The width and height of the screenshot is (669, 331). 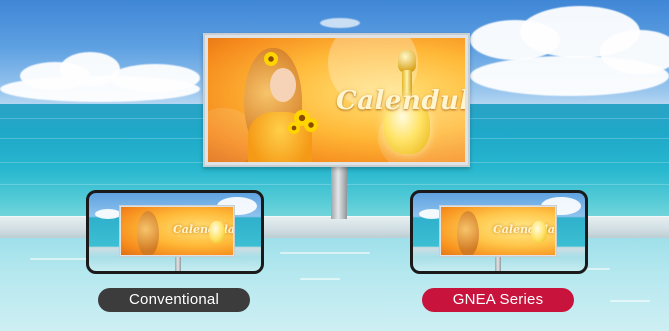 I want to click on perfume-ad: Calendula, so click(x=336, y=100).